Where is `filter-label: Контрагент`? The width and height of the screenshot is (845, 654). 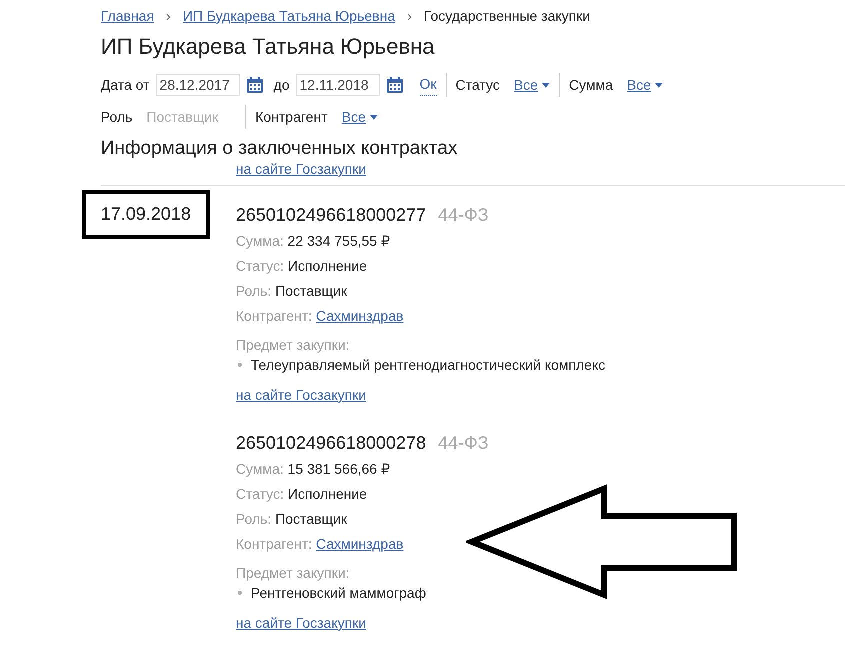
filter-label: Контрагент is located at coordinates (291, 117).